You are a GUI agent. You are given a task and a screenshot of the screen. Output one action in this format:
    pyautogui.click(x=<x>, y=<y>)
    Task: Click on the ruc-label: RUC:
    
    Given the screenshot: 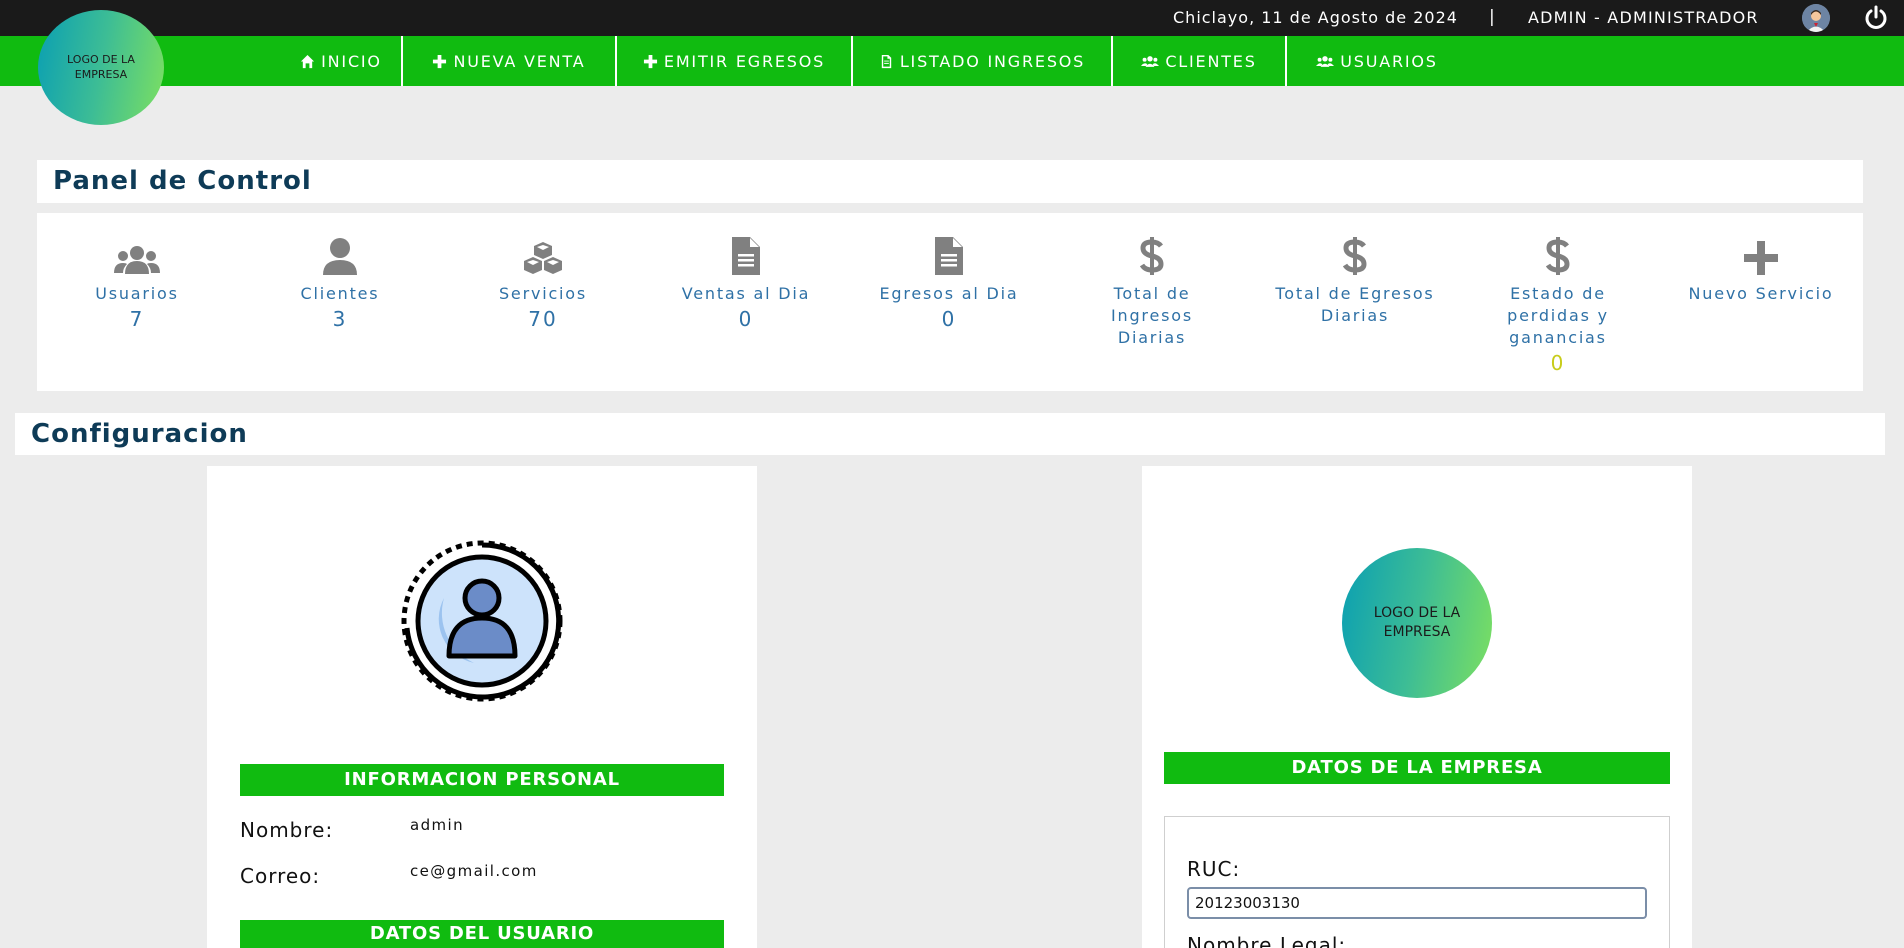 What is the action you would take?
    pyautogui.click(x=1214, y=869)
    